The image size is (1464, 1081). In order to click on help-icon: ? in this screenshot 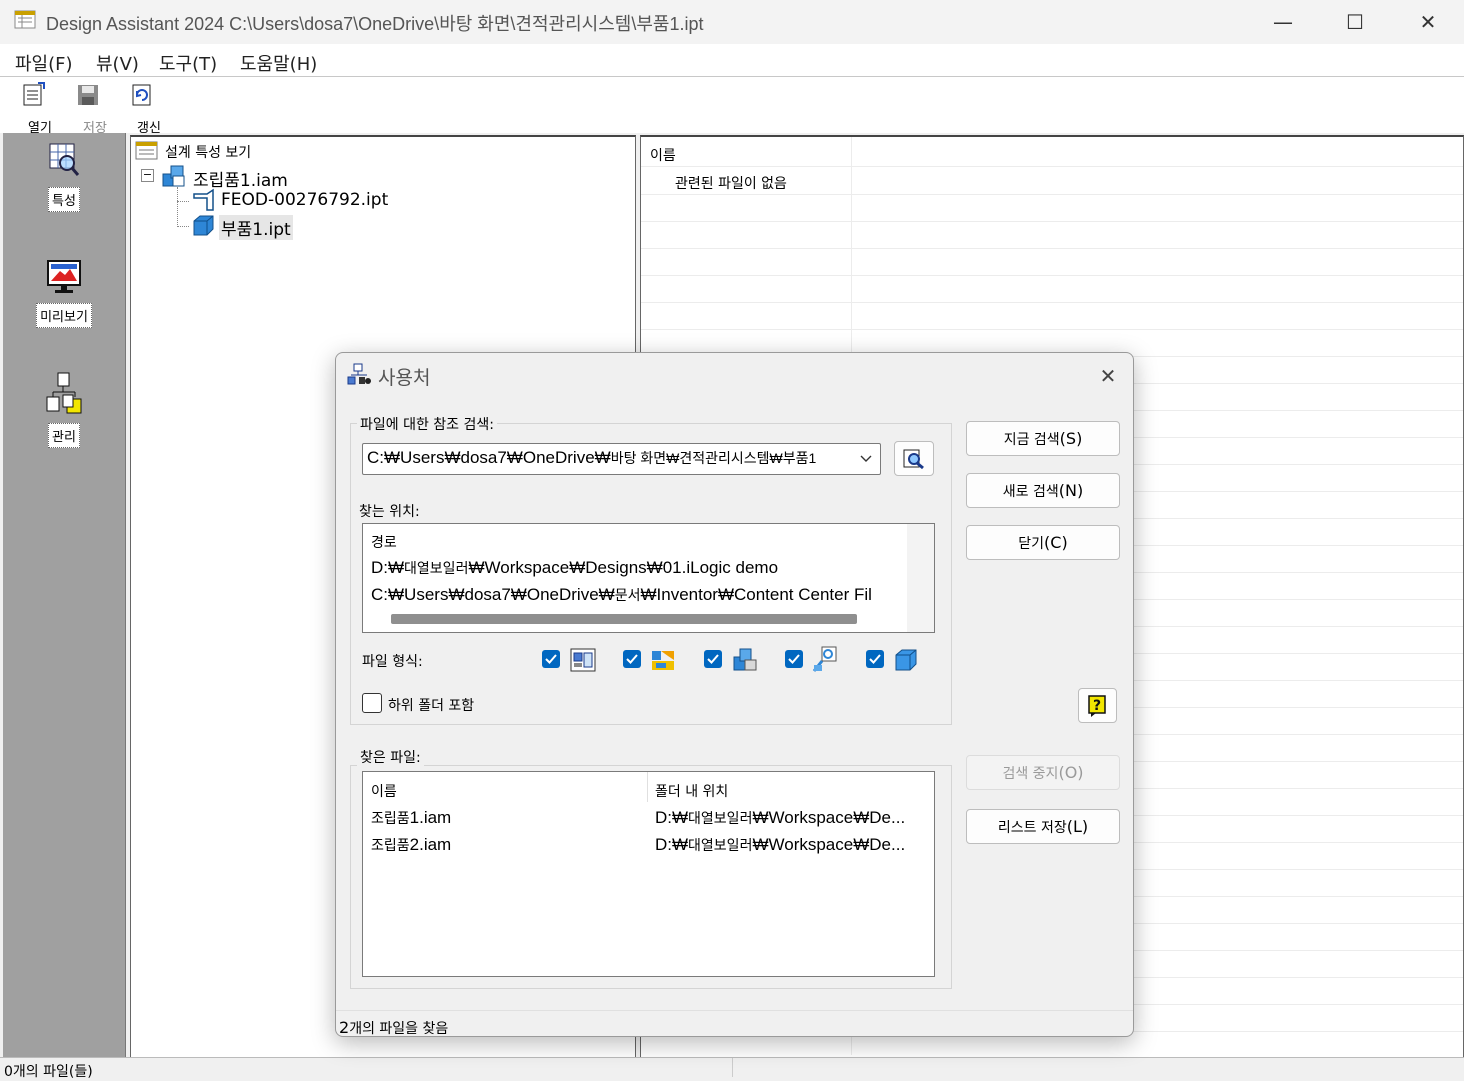, I will do `click(1096, 705)`.